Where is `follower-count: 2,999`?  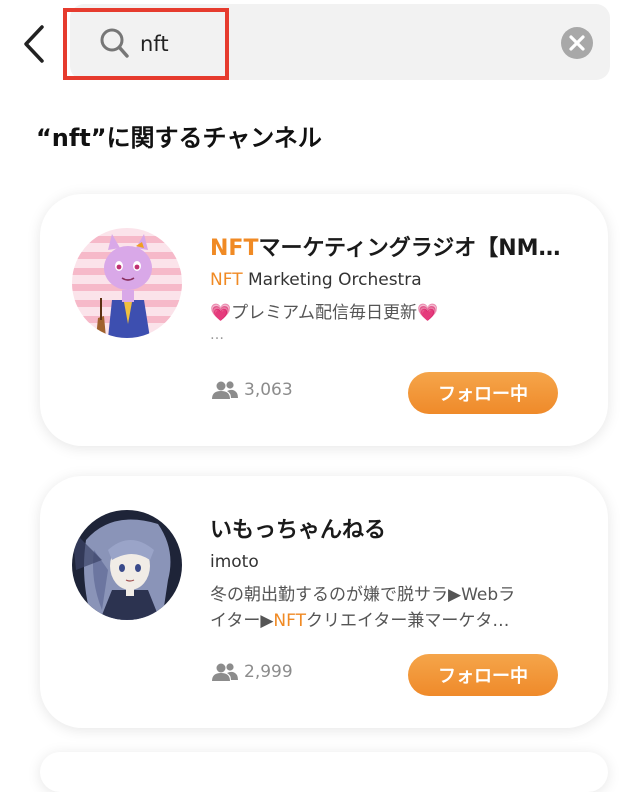 follower-count: 2,999 is located at coordinates (252, 672).